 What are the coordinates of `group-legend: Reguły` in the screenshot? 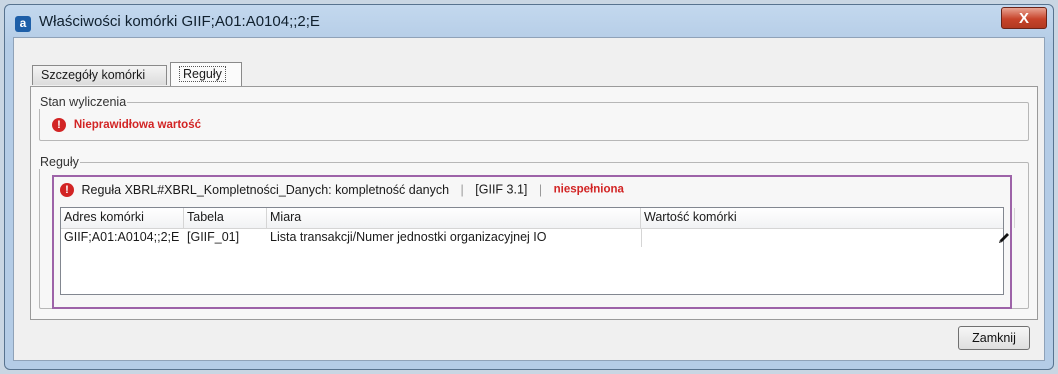 It's located at (59, 162).